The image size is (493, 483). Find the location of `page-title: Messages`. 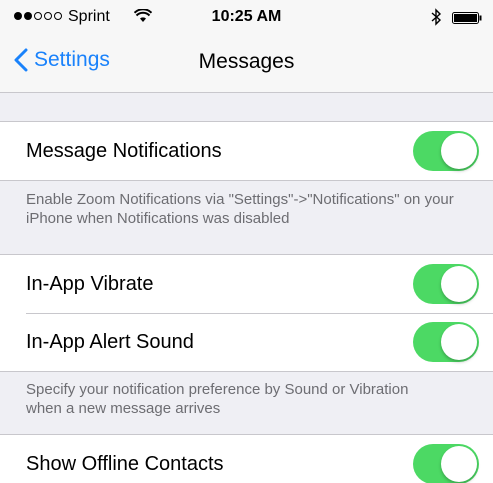

page-title: Messages is located at coordinates (246, 61).